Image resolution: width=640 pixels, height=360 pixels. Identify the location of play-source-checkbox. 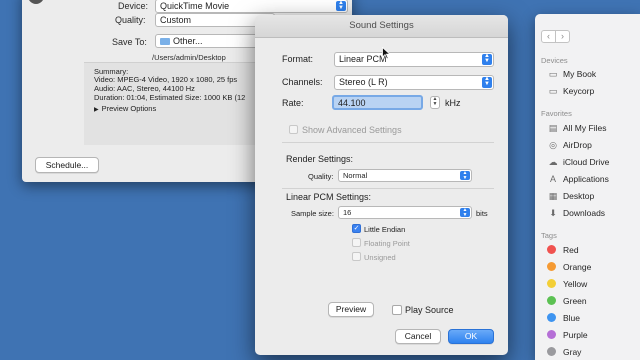
(397, 310).